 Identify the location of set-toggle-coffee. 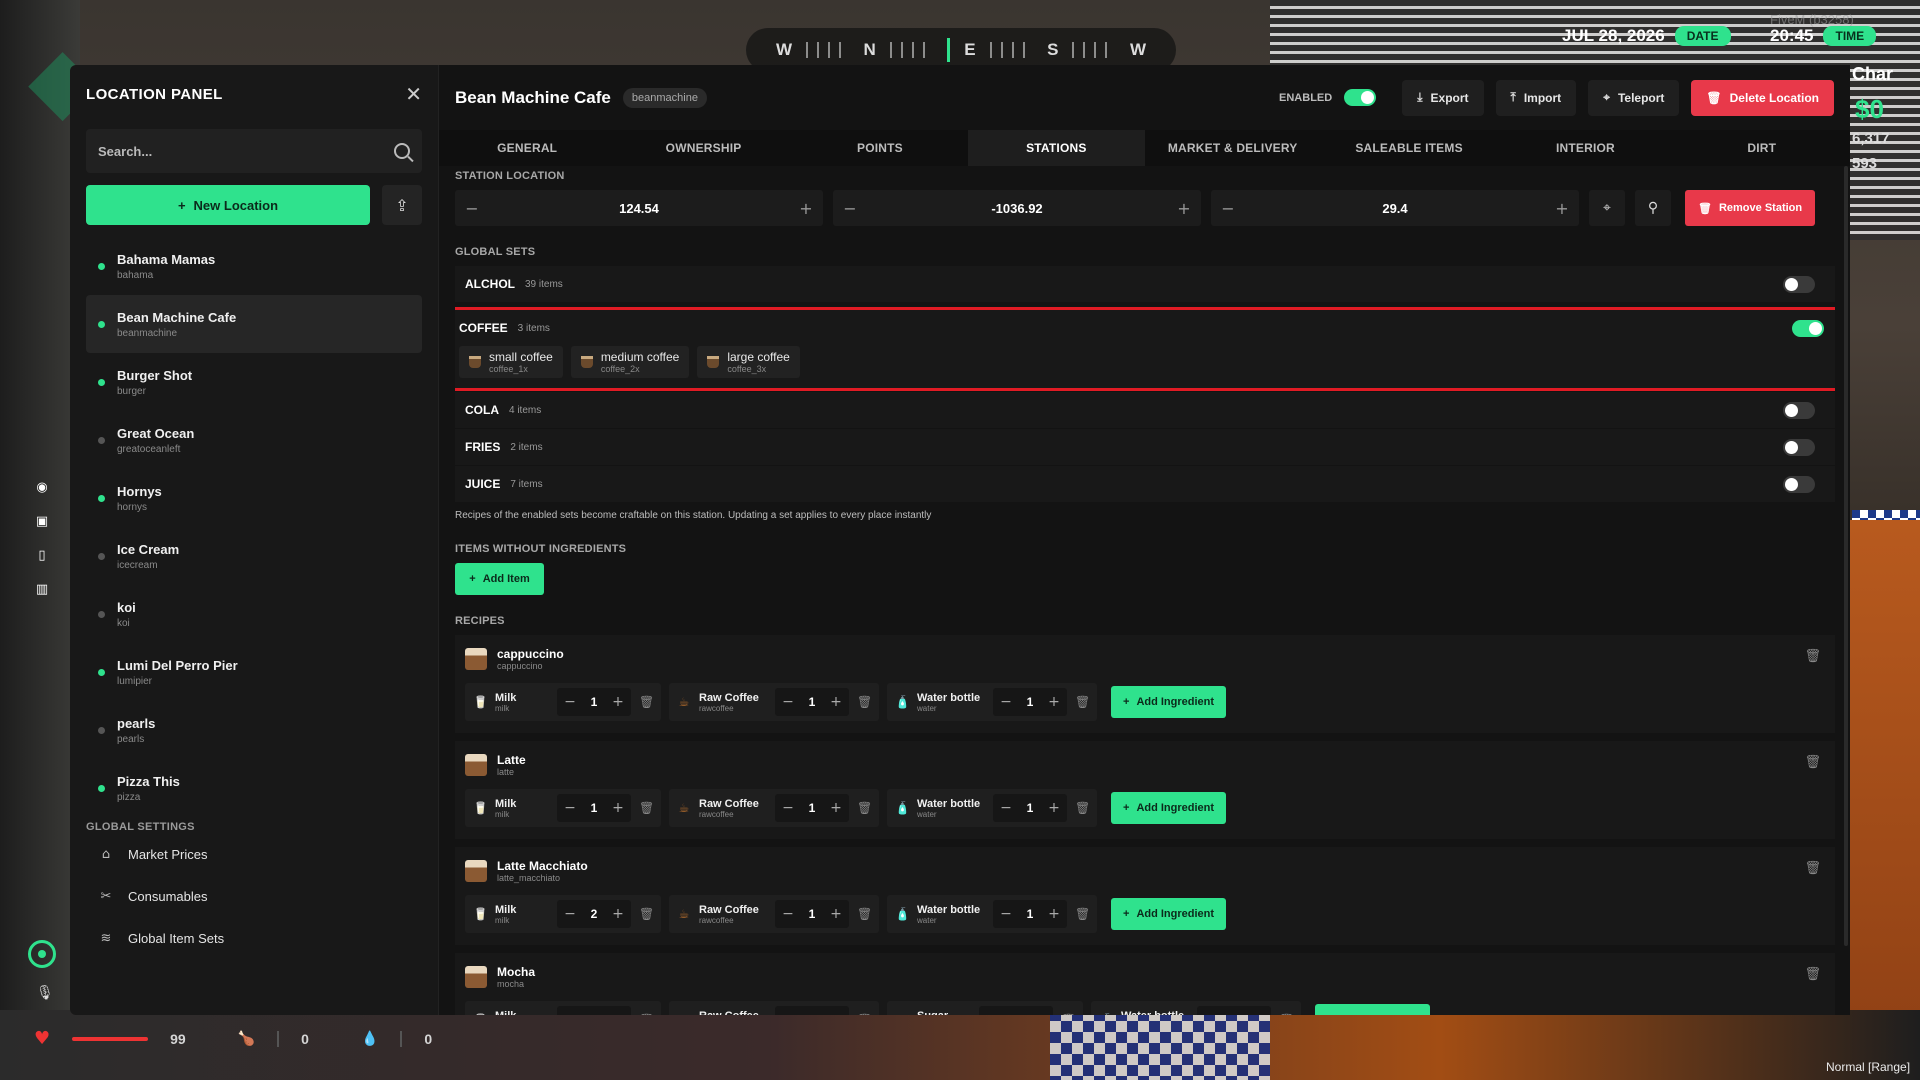
(1808, 328).